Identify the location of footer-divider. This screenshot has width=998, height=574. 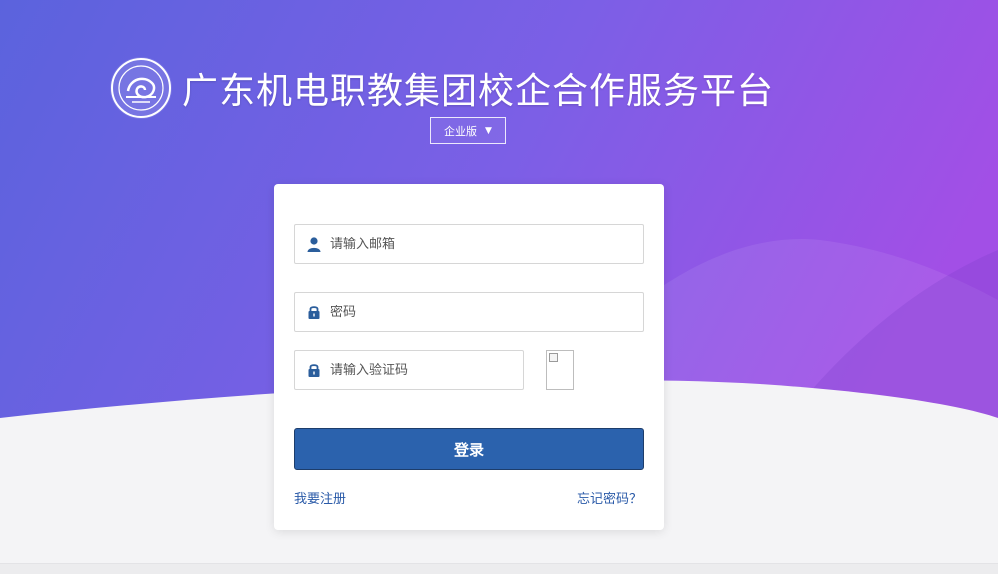
(499, 568).